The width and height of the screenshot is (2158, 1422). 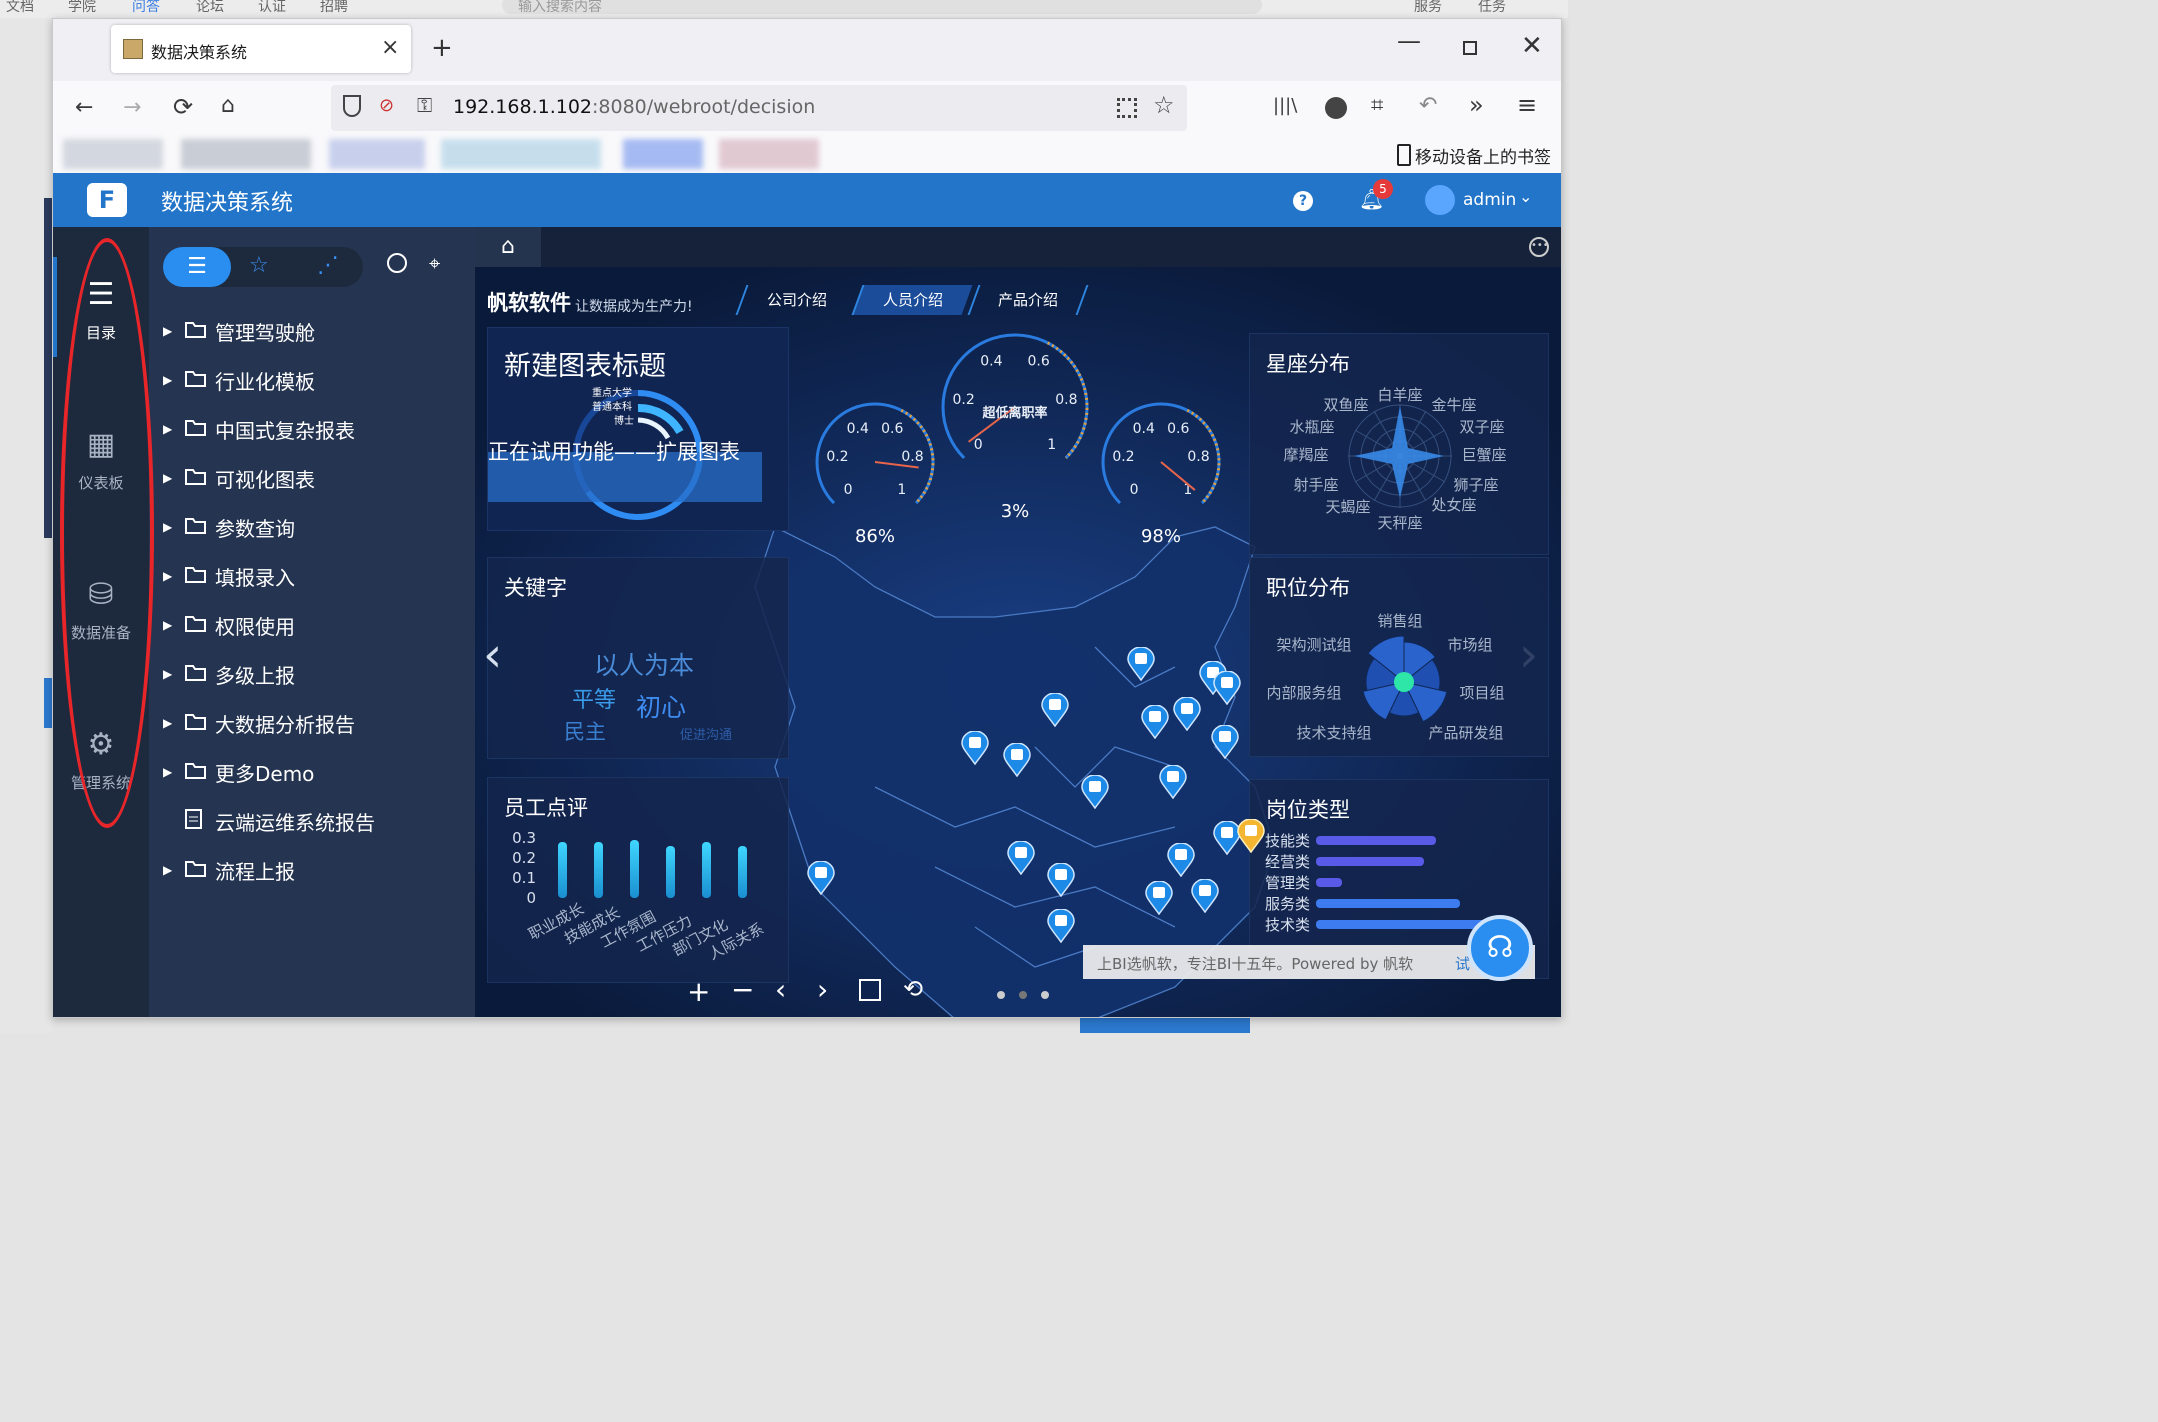 What do you see at coordinates (328, 265) in the screenshot?
I see `share-button: ⋰` at bounding box center [328, 265].